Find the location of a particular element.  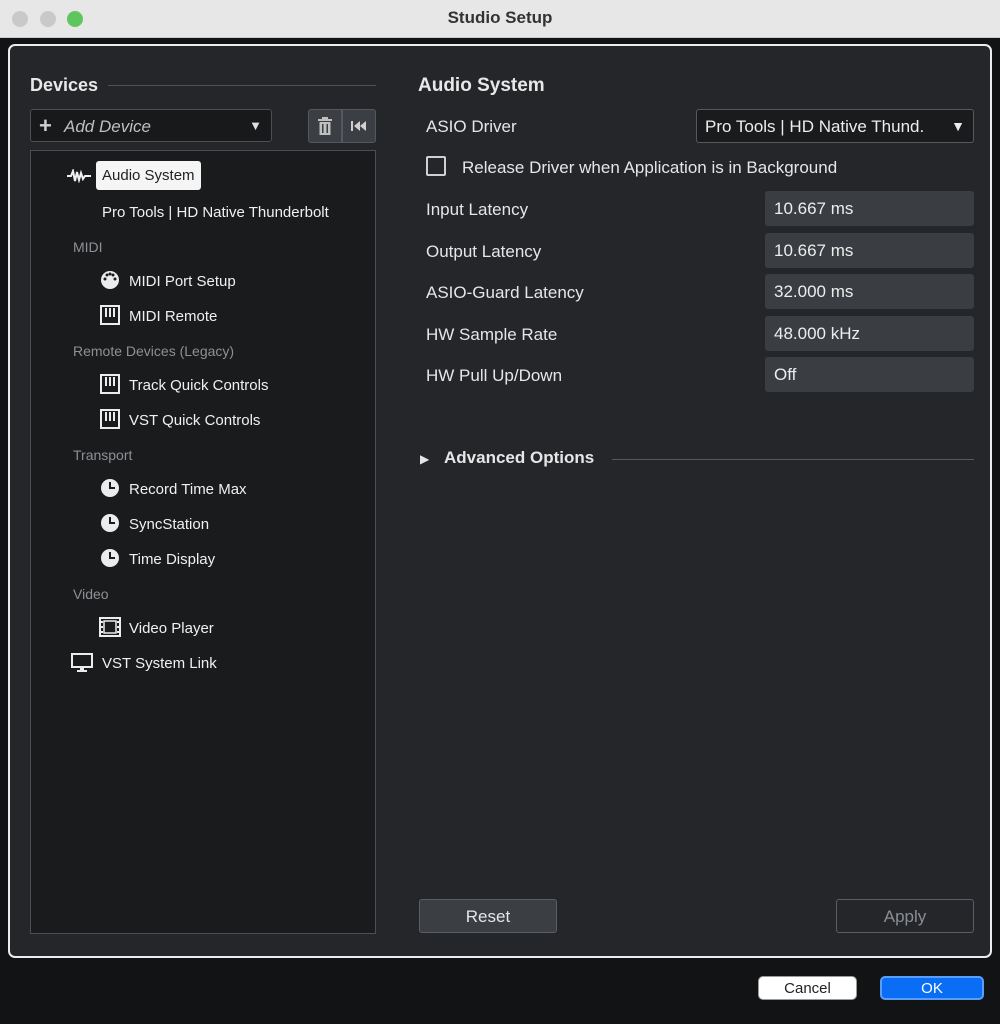

title-bar: Studio Setup is located at coordinates (500, 19).